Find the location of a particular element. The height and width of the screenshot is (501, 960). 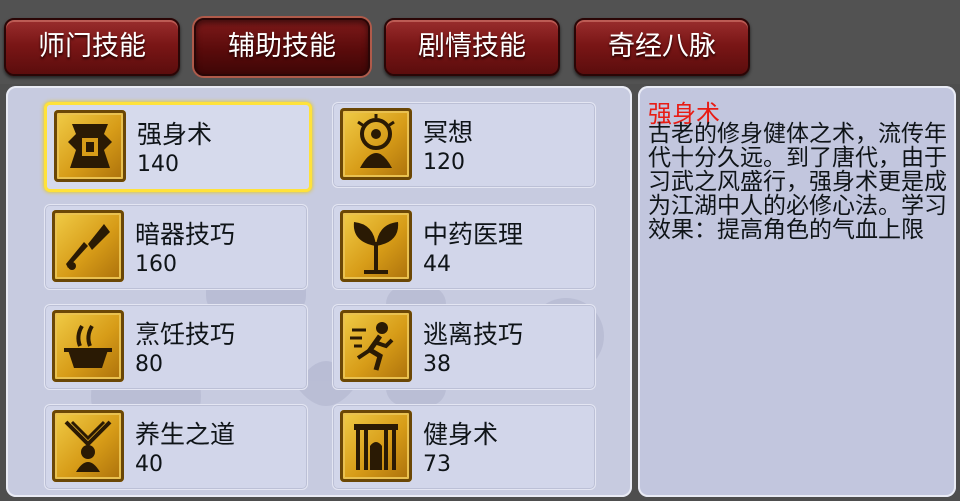

herb-icon is located at coordinates (376, 246).